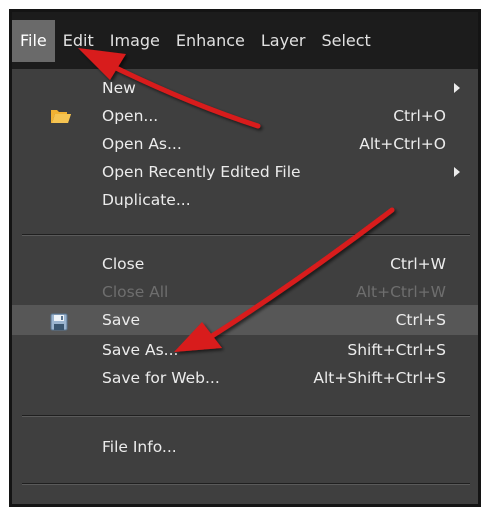 The image size is (490, 516). What do you see at coordinates (245, 292) in the screenshot?
I see `menu-item-close-all: Close All Alt+Ctrl+W` at bounding box center [245, 292].